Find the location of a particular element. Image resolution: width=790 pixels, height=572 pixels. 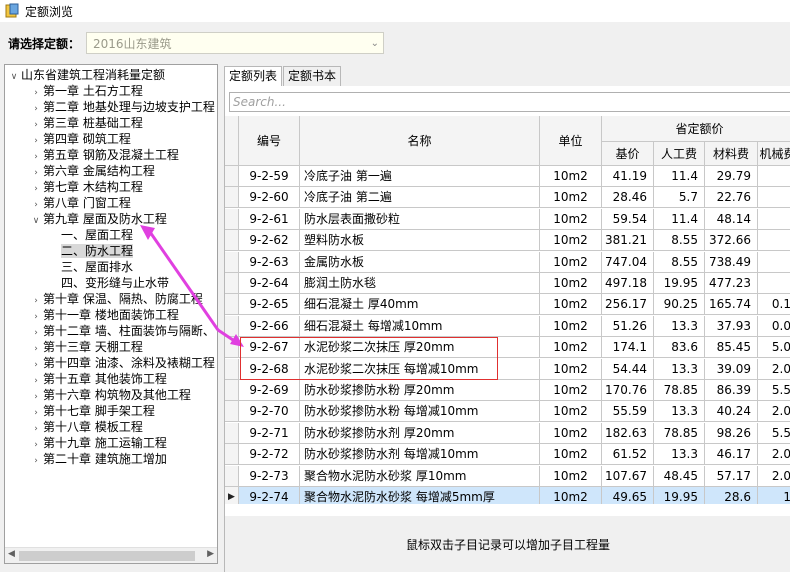

chevron-down-icon: ∨ is located at coordinates (36, 221).